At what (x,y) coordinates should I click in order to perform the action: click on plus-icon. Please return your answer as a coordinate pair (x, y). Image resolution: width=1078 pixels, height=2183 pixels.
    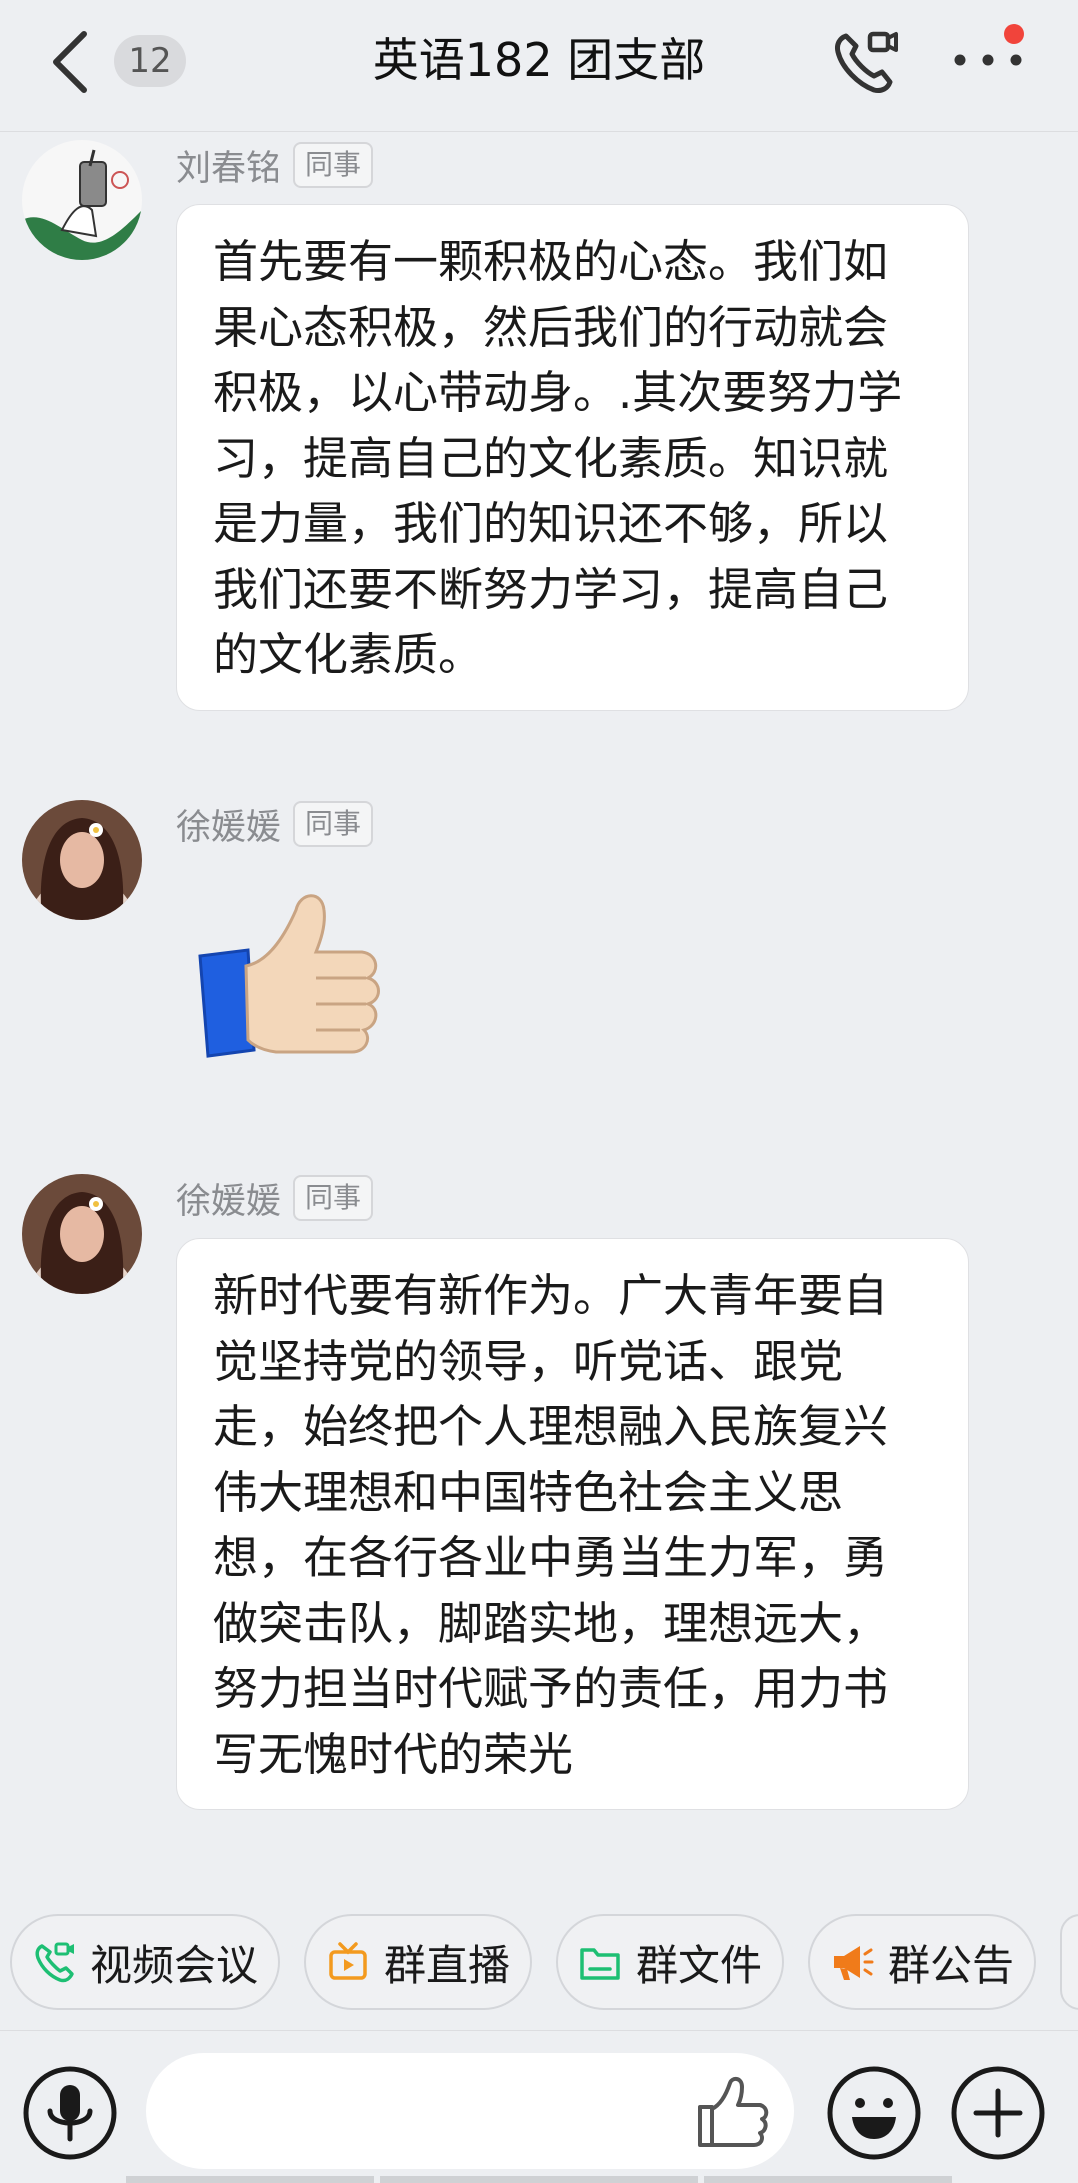
    Looking at the image, I should click on (998, 2113).